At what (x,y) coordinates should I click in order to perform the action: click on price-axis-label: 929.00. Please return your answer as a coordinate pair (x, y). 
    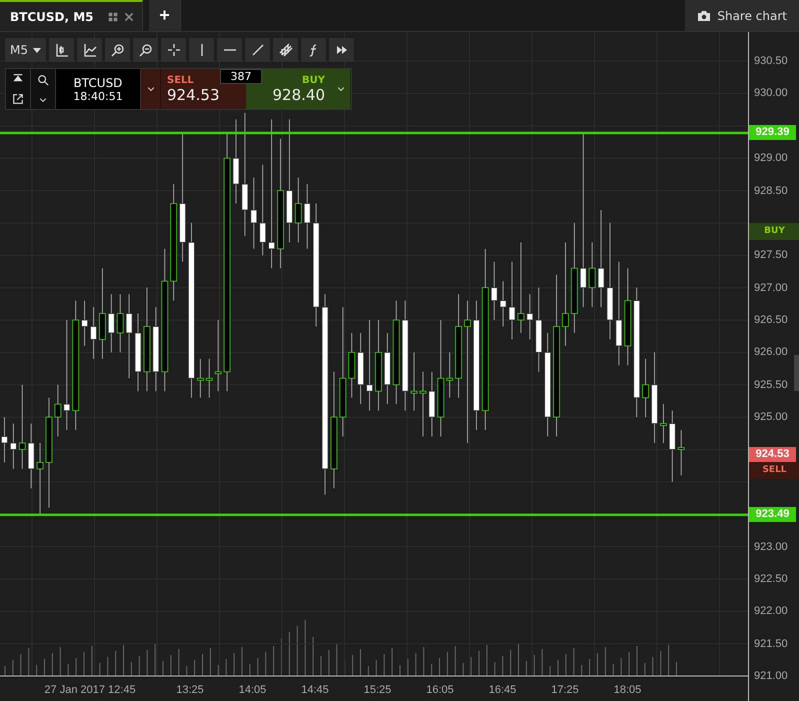
    Looking at the image, I should click on (771, 158).